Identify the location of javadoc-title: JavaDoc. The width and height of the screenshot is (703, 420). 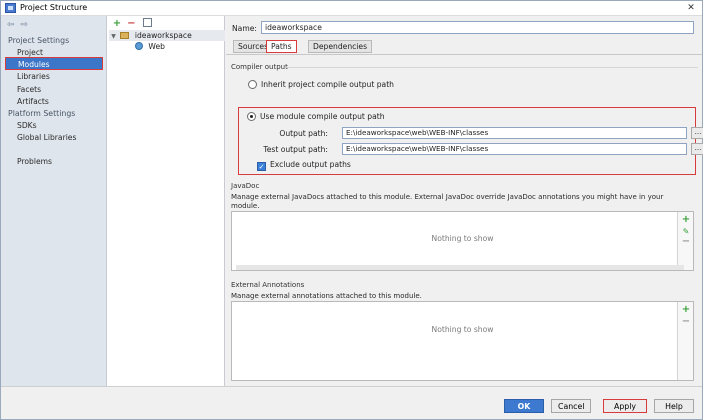
(245, 186).